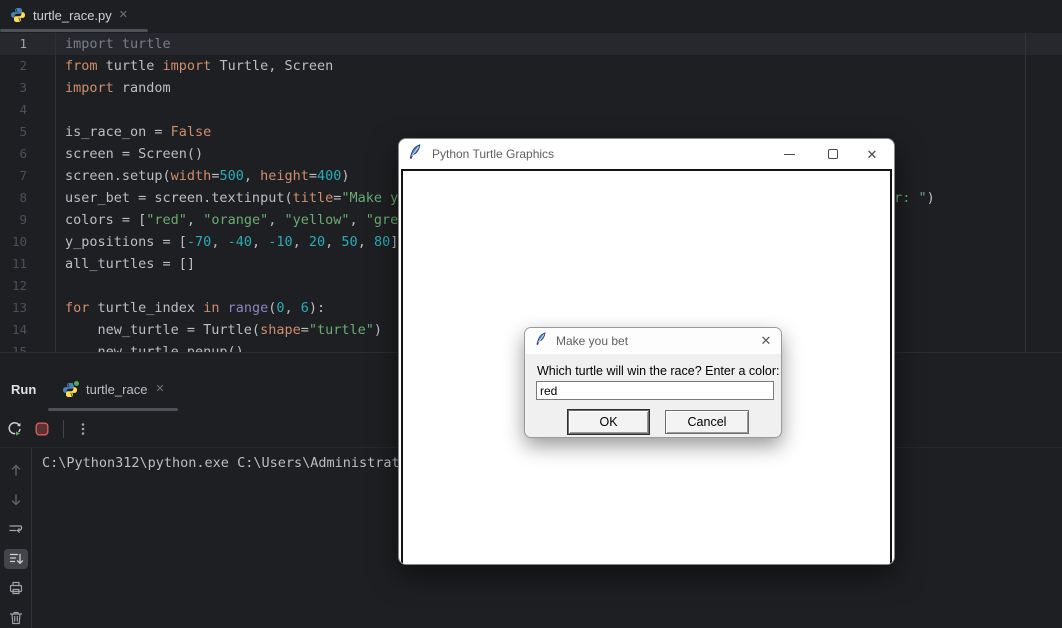 The height and width of the screenshot is (628, 1062). Describe the element at coordinates (16, 588) in the screenshot. I see `print-icon` at that location.